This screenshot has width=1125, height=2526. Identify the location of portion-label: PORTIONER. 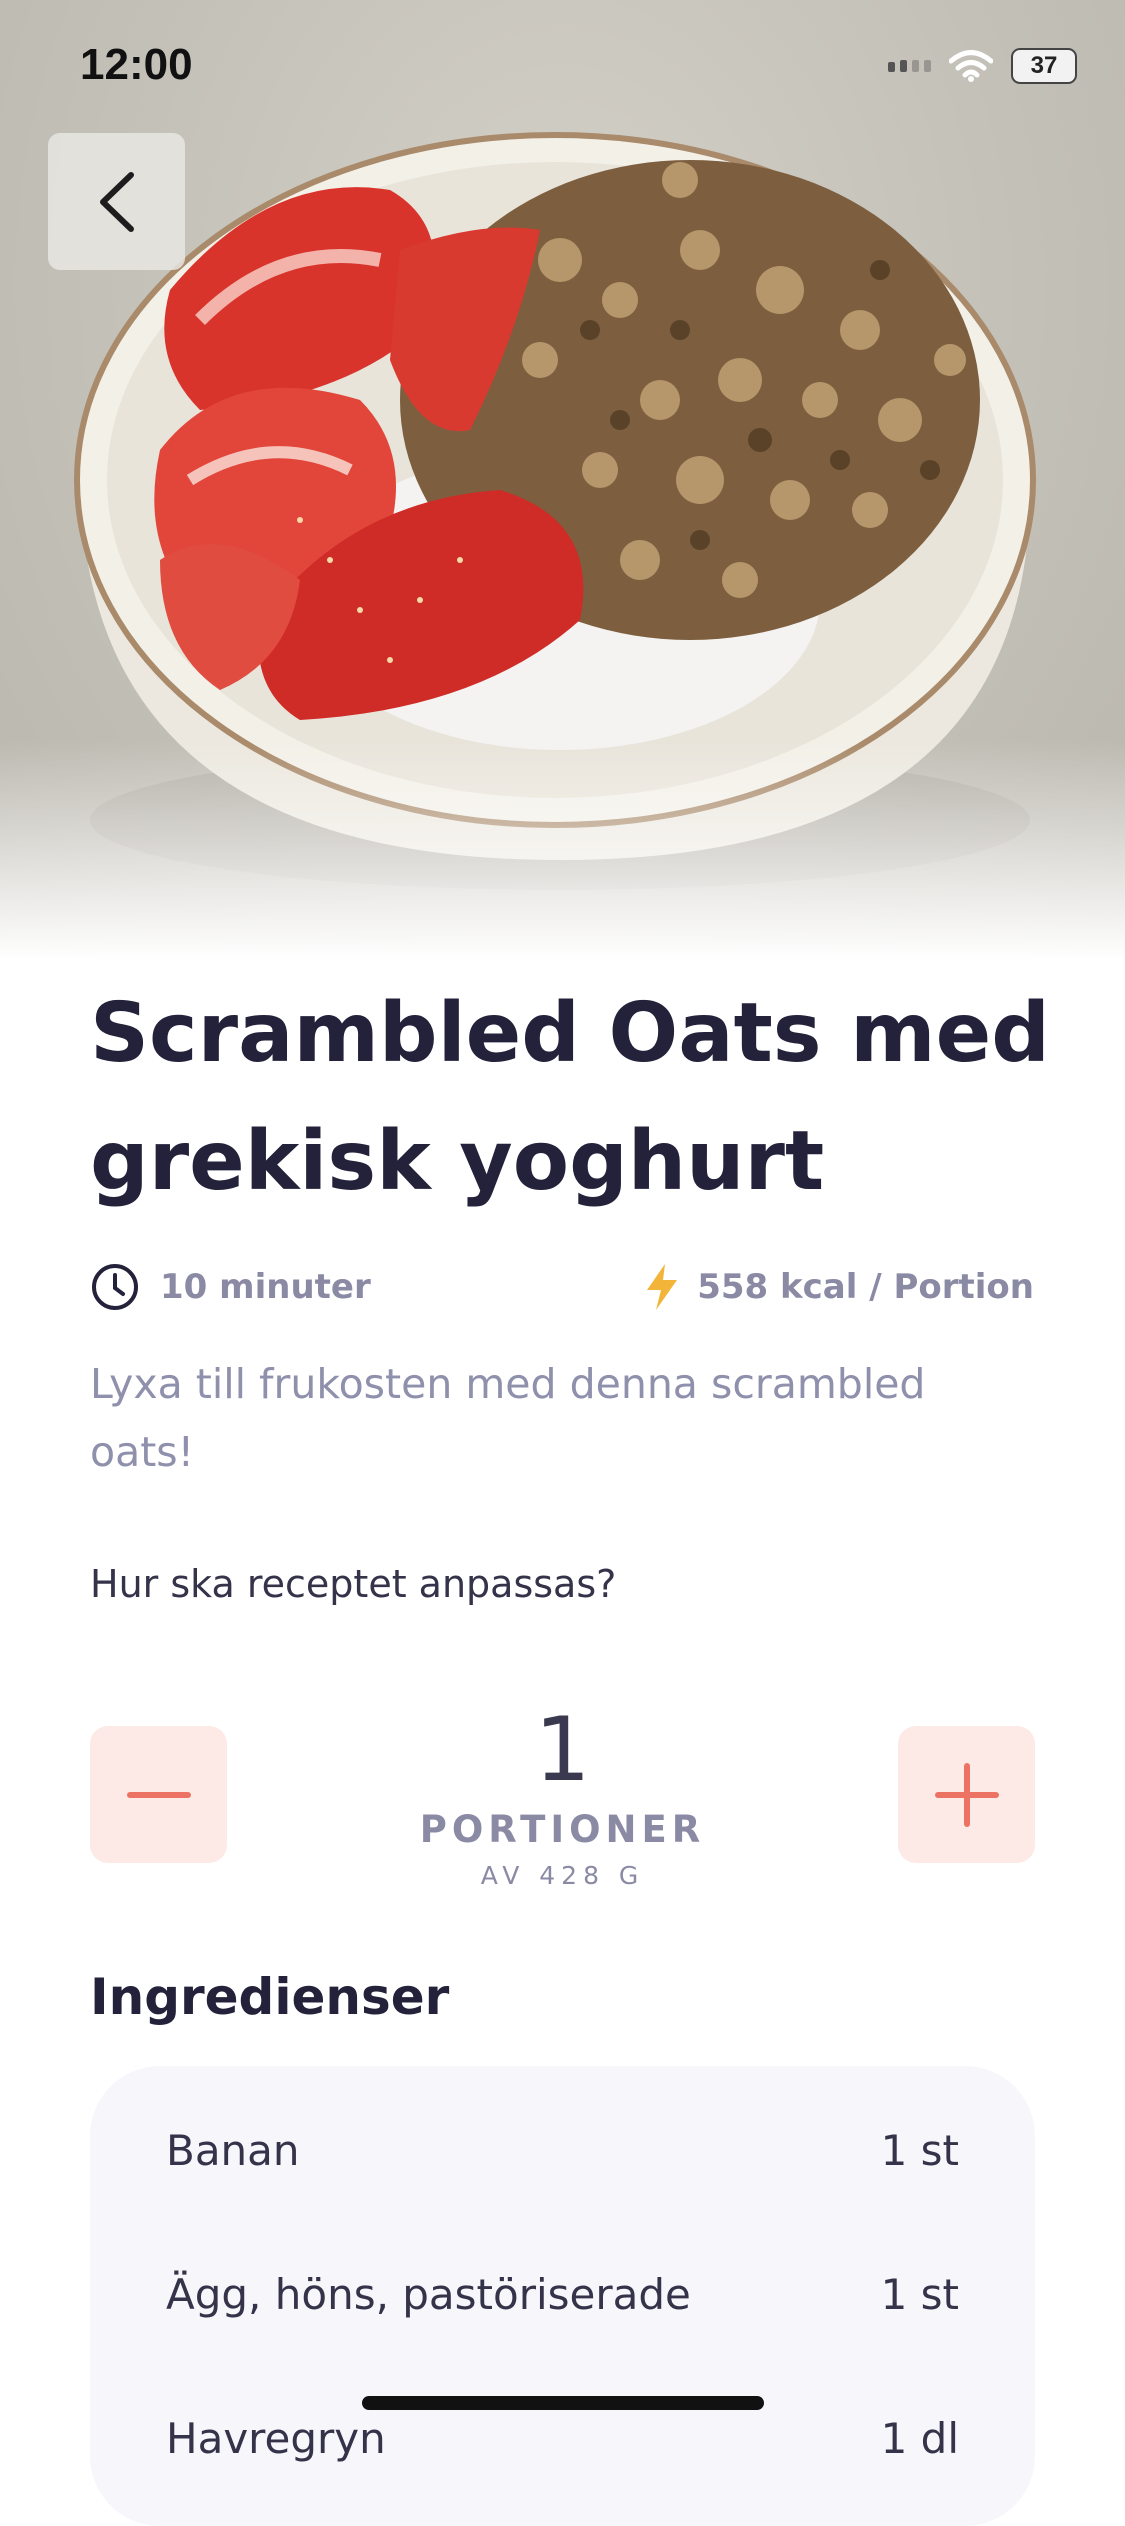
(562, 1829).